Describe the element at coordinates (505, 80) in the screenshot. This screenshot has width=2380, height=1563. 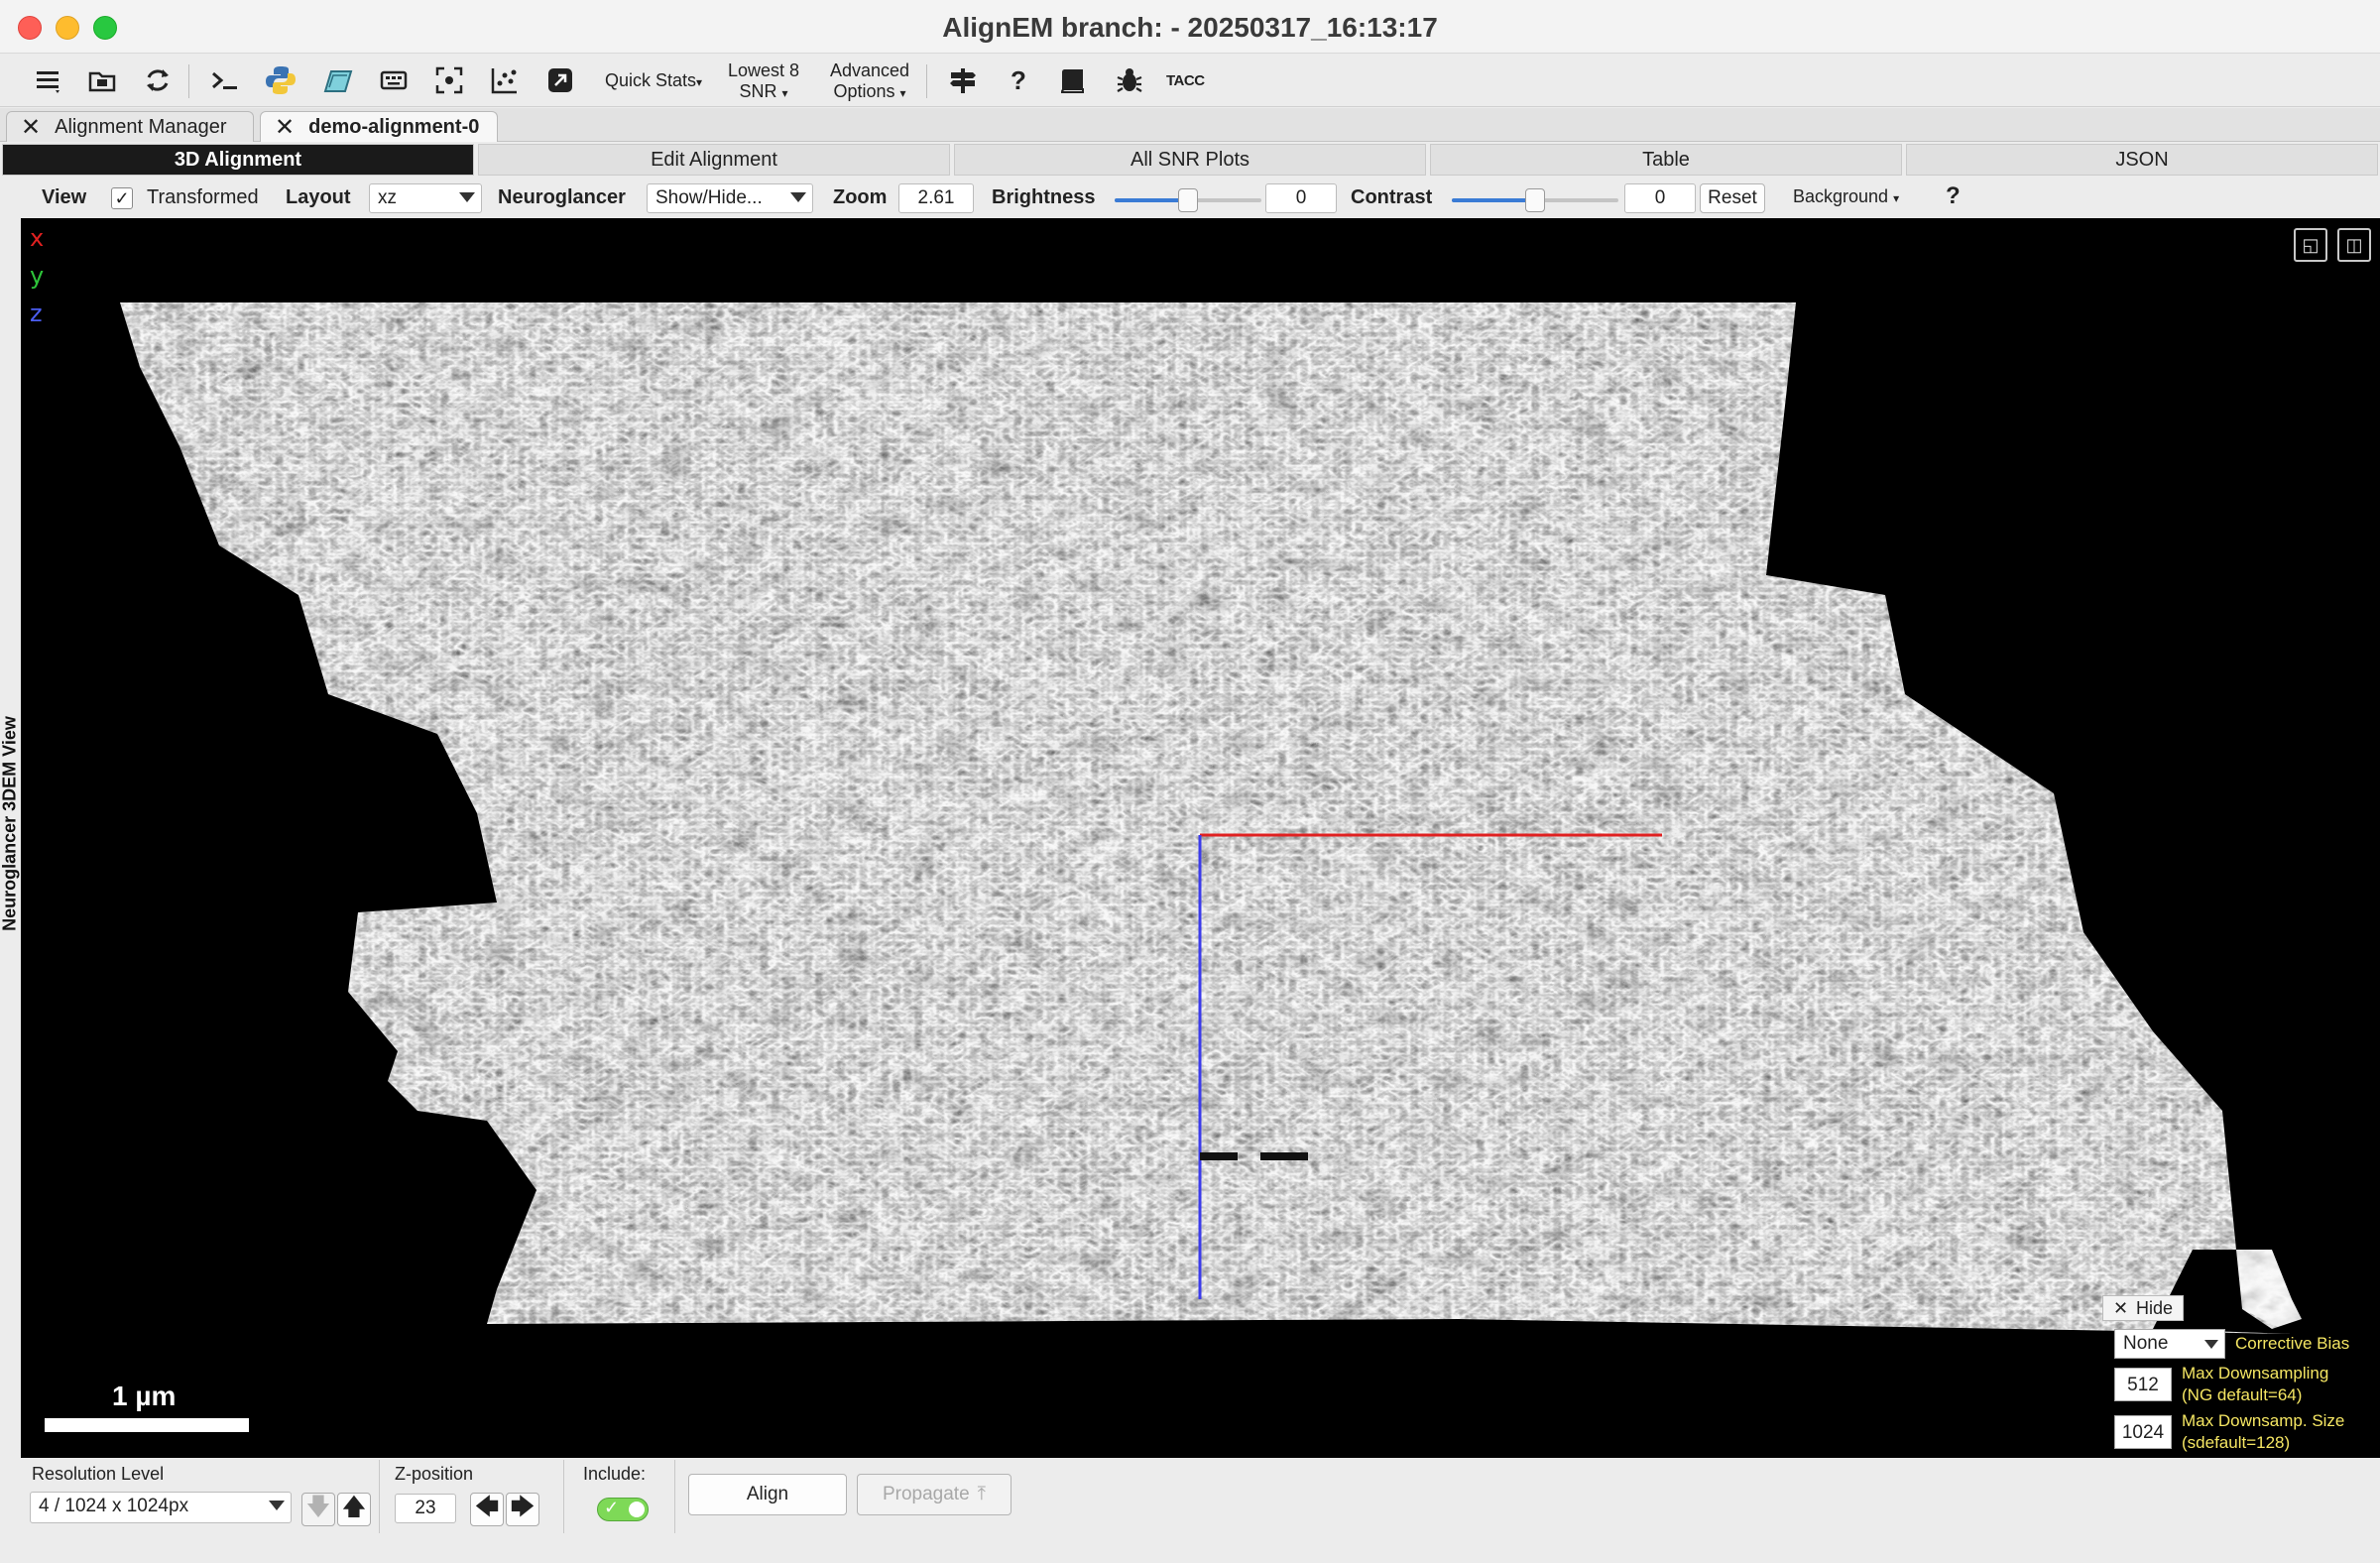
I see `scatter-chart-icon` at that location.